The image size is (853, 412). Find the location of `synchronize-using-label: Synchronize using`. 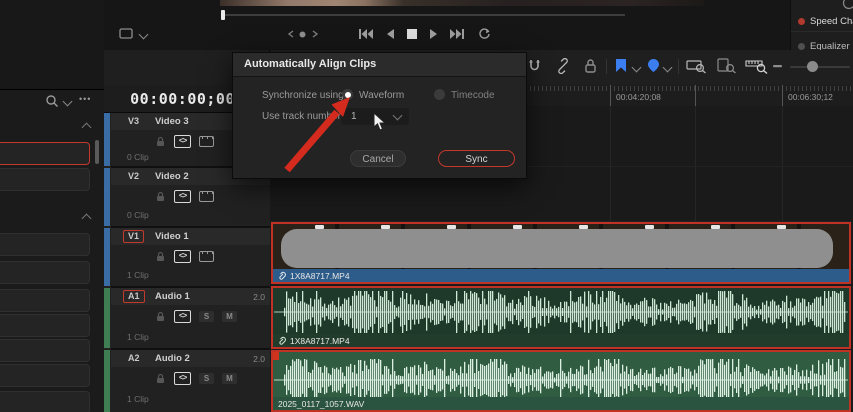

synchronize-using-label: Synchronize using is located at coordinates (303, 95).